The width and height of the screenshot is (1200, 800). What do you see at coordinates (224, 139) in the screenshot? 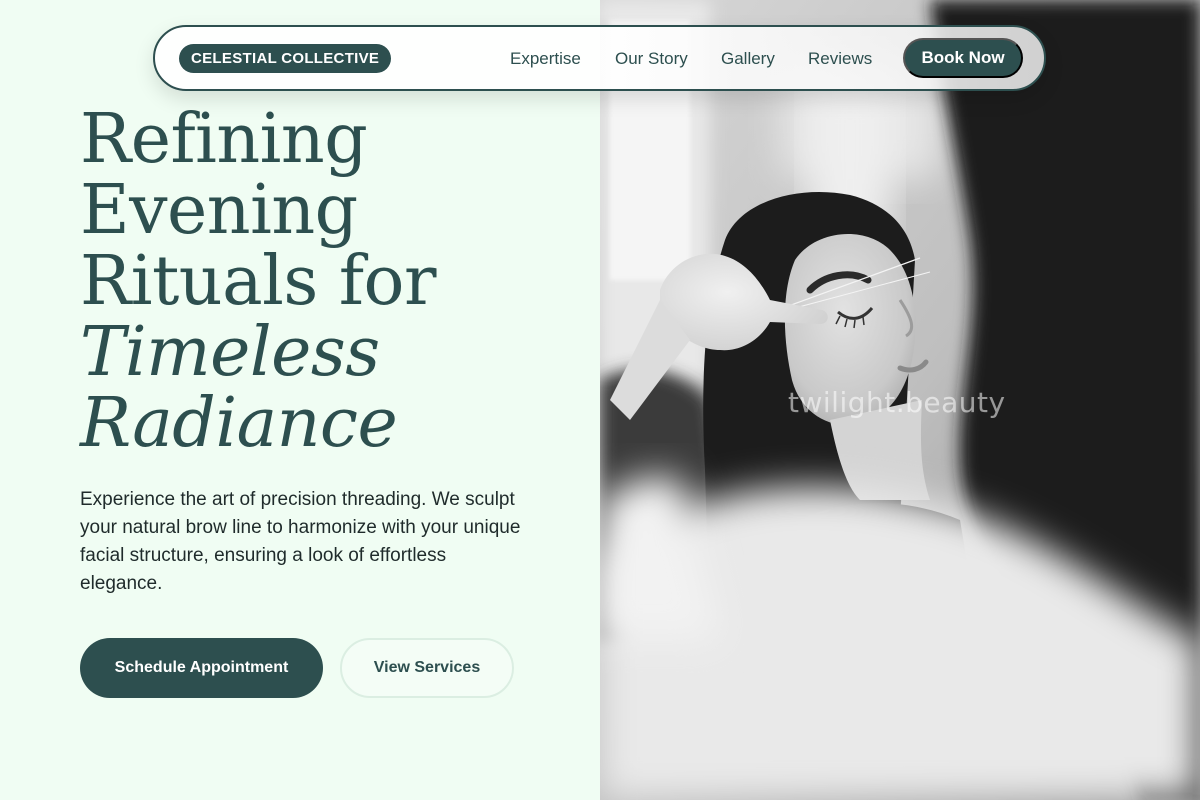
I see `headline-line-1: Refining` at bounding box center [224, 139].